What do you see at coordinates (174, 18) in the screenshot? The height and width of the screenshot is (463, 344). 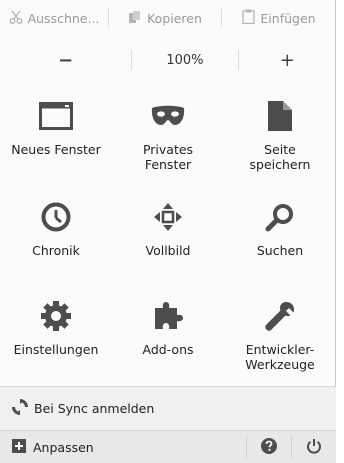 I see `copy-label: Kopieren` at bounding box center [174, 18].